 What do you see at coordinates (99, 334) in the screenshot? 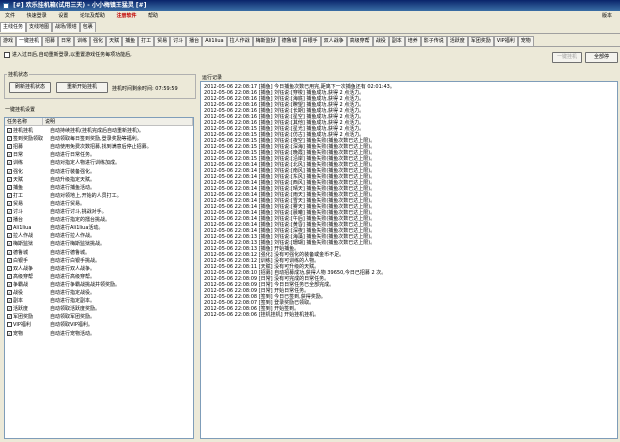
I see `table-row: ✓ 宠物 自动进行宠物活动。` at bounding box center [99, 334].